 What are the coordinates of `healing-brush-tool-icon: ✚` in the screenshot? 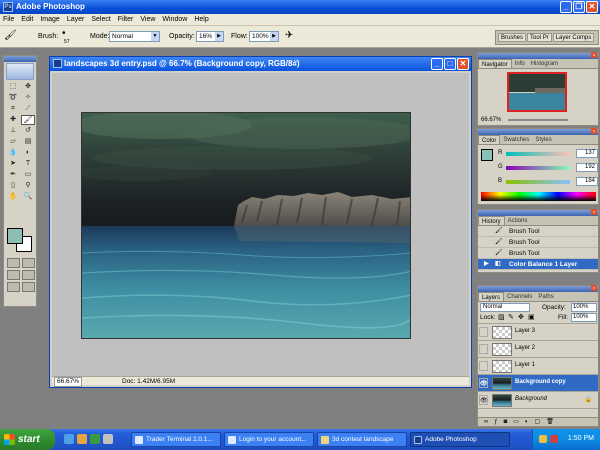 It's located at (13, 120).